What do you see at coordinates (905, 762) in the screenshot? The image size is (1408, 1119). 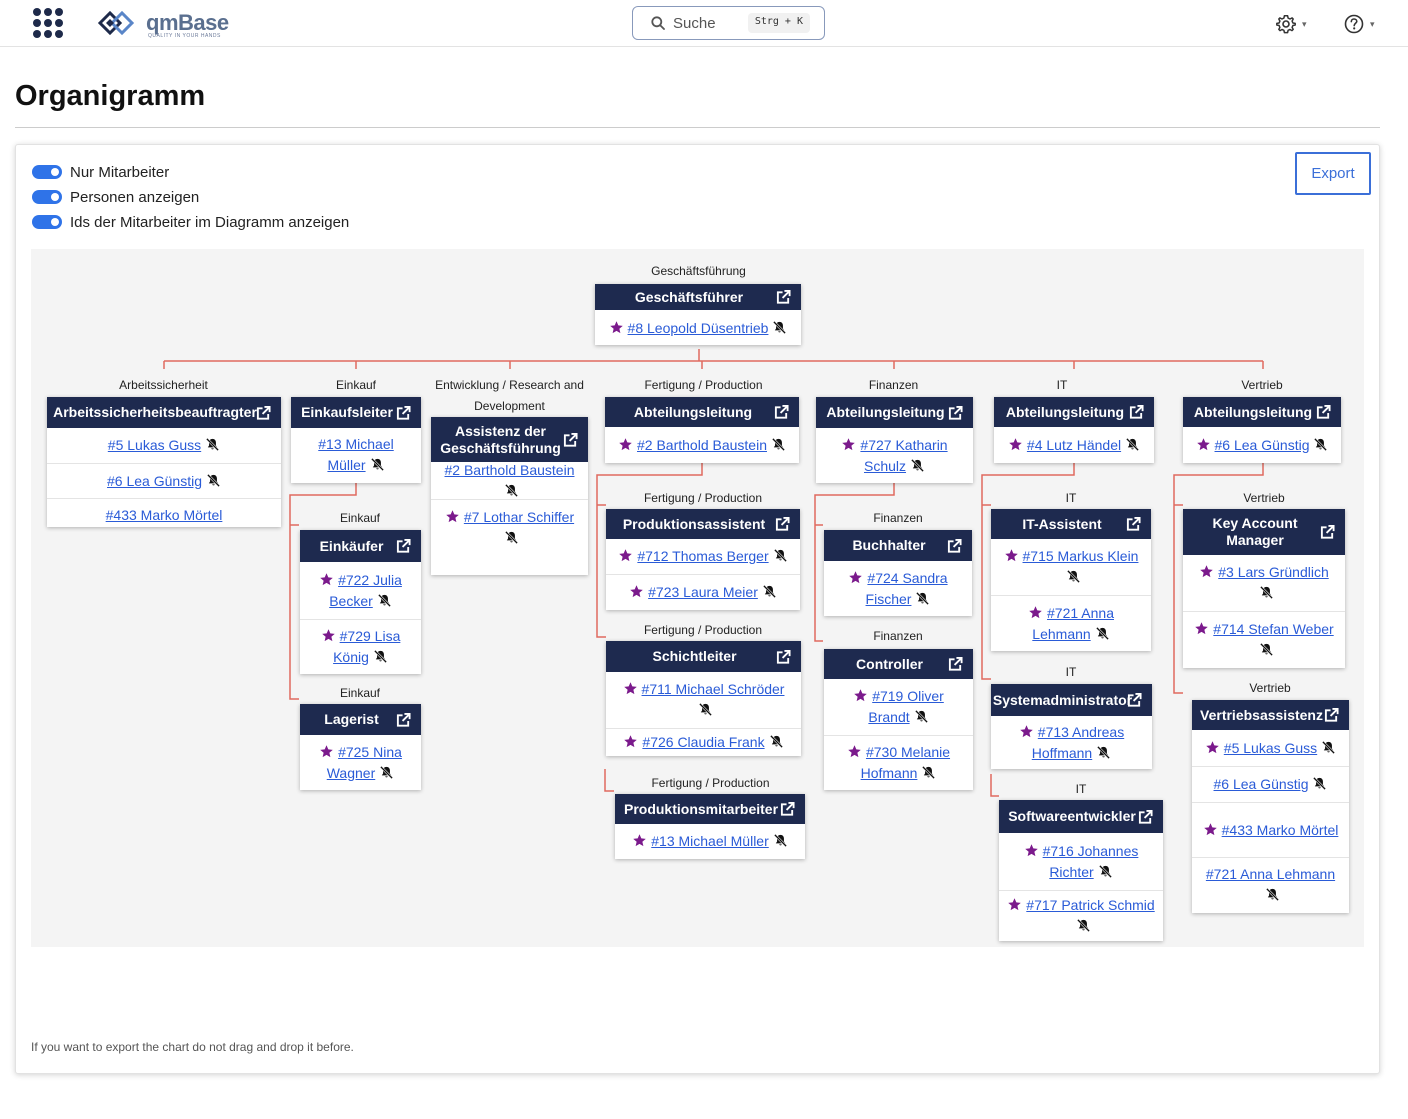 I see `person-link: #730 Melanie Hofmann` at bounding box center [905, 762].